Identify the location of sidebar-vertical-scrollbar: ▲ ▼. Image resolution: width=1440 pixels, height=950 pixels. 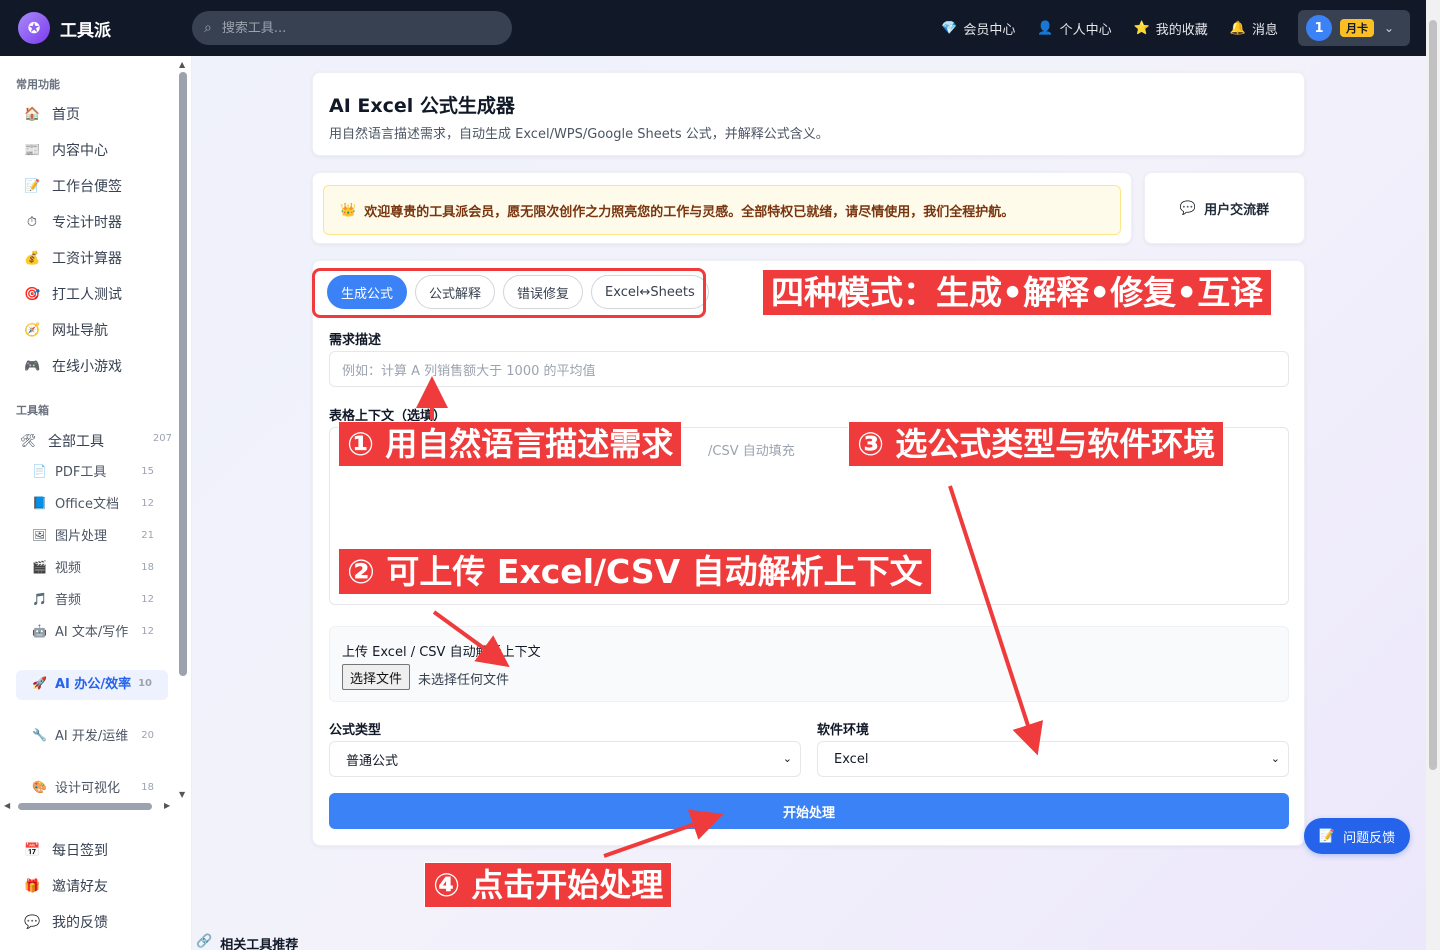
(183, 430).